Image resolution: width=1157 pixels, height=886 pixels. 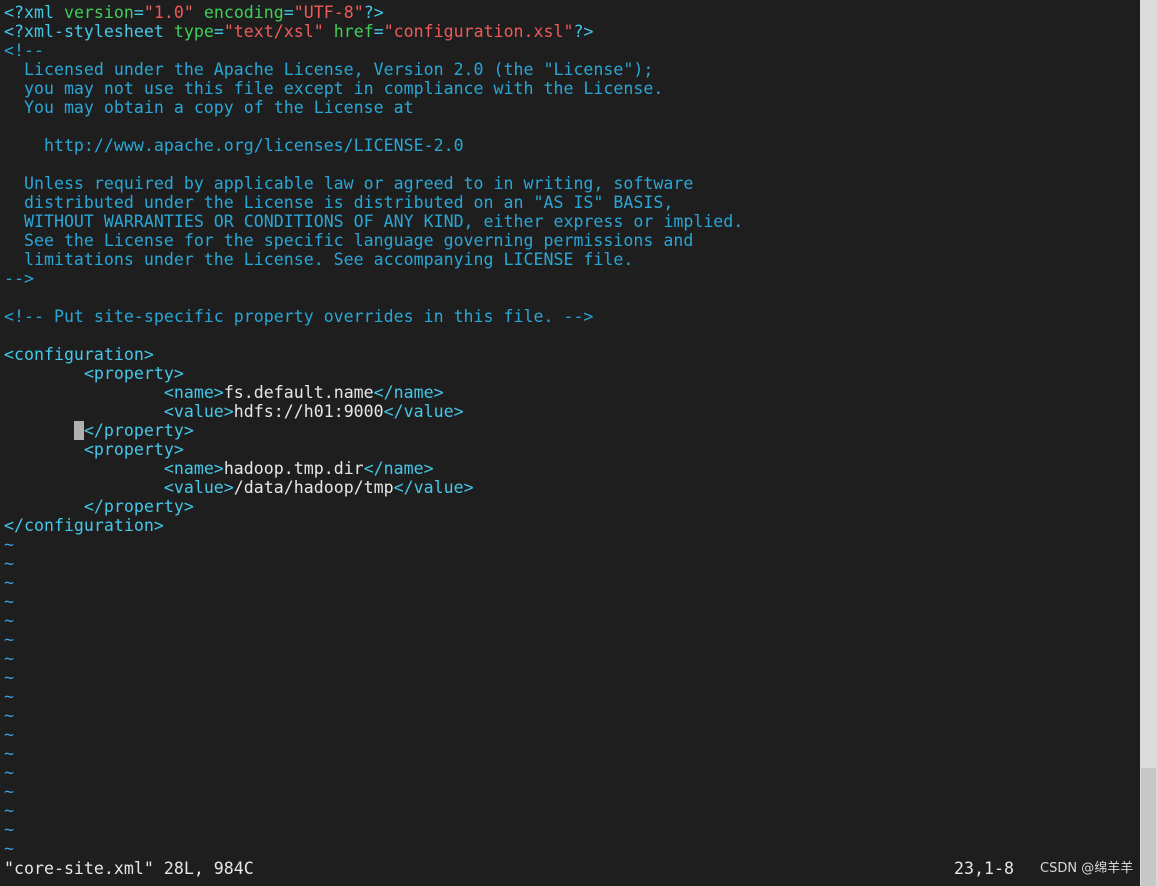 I want to click on code-line: </configuration>, so click(x=373, y=525).